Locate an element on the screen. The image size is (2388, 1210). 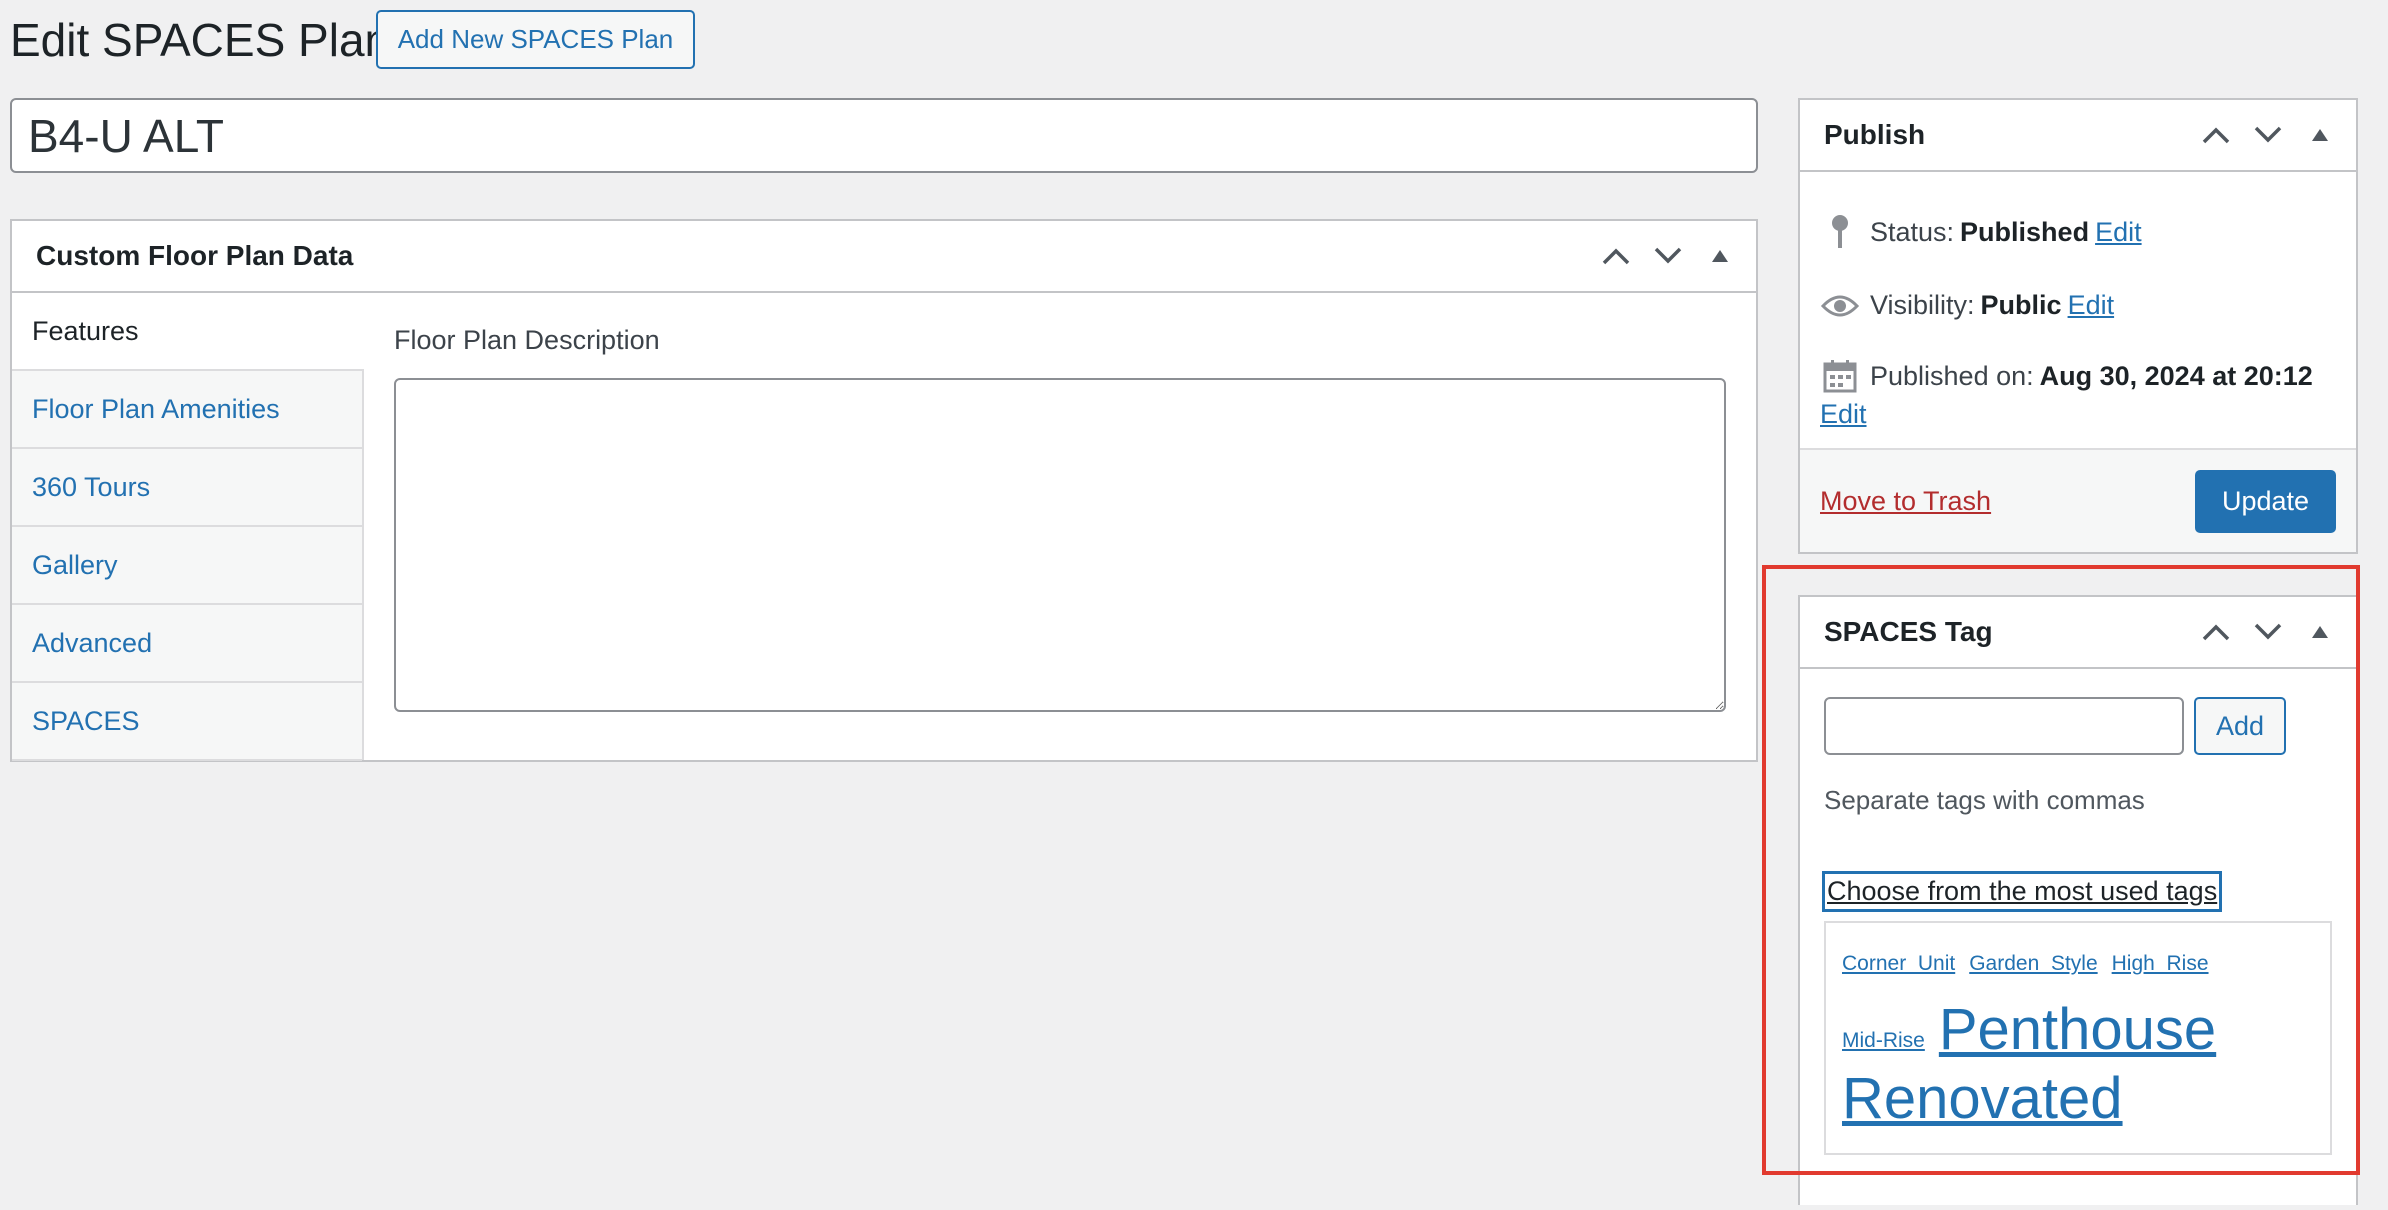
edit-status-link: Edit is located at coordinates (2118, 232).